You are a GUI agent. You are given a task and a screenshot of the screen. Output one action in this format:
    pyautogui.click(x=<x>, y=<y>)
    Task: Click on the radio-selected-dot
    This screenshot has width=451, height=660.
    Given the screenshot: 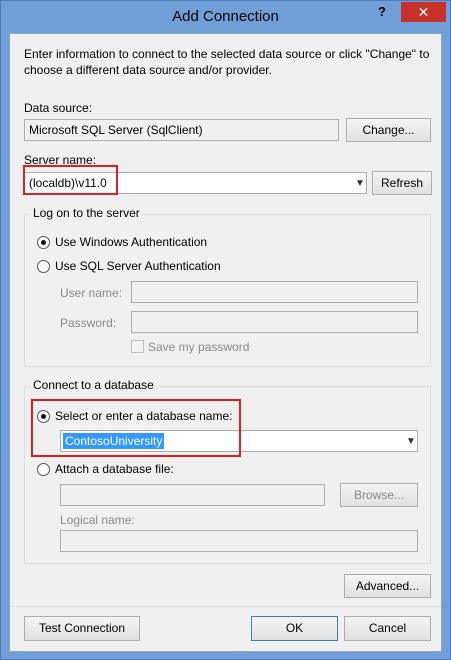 What is the action you would take?
    pyautogui.click(x=43, y=242)
    